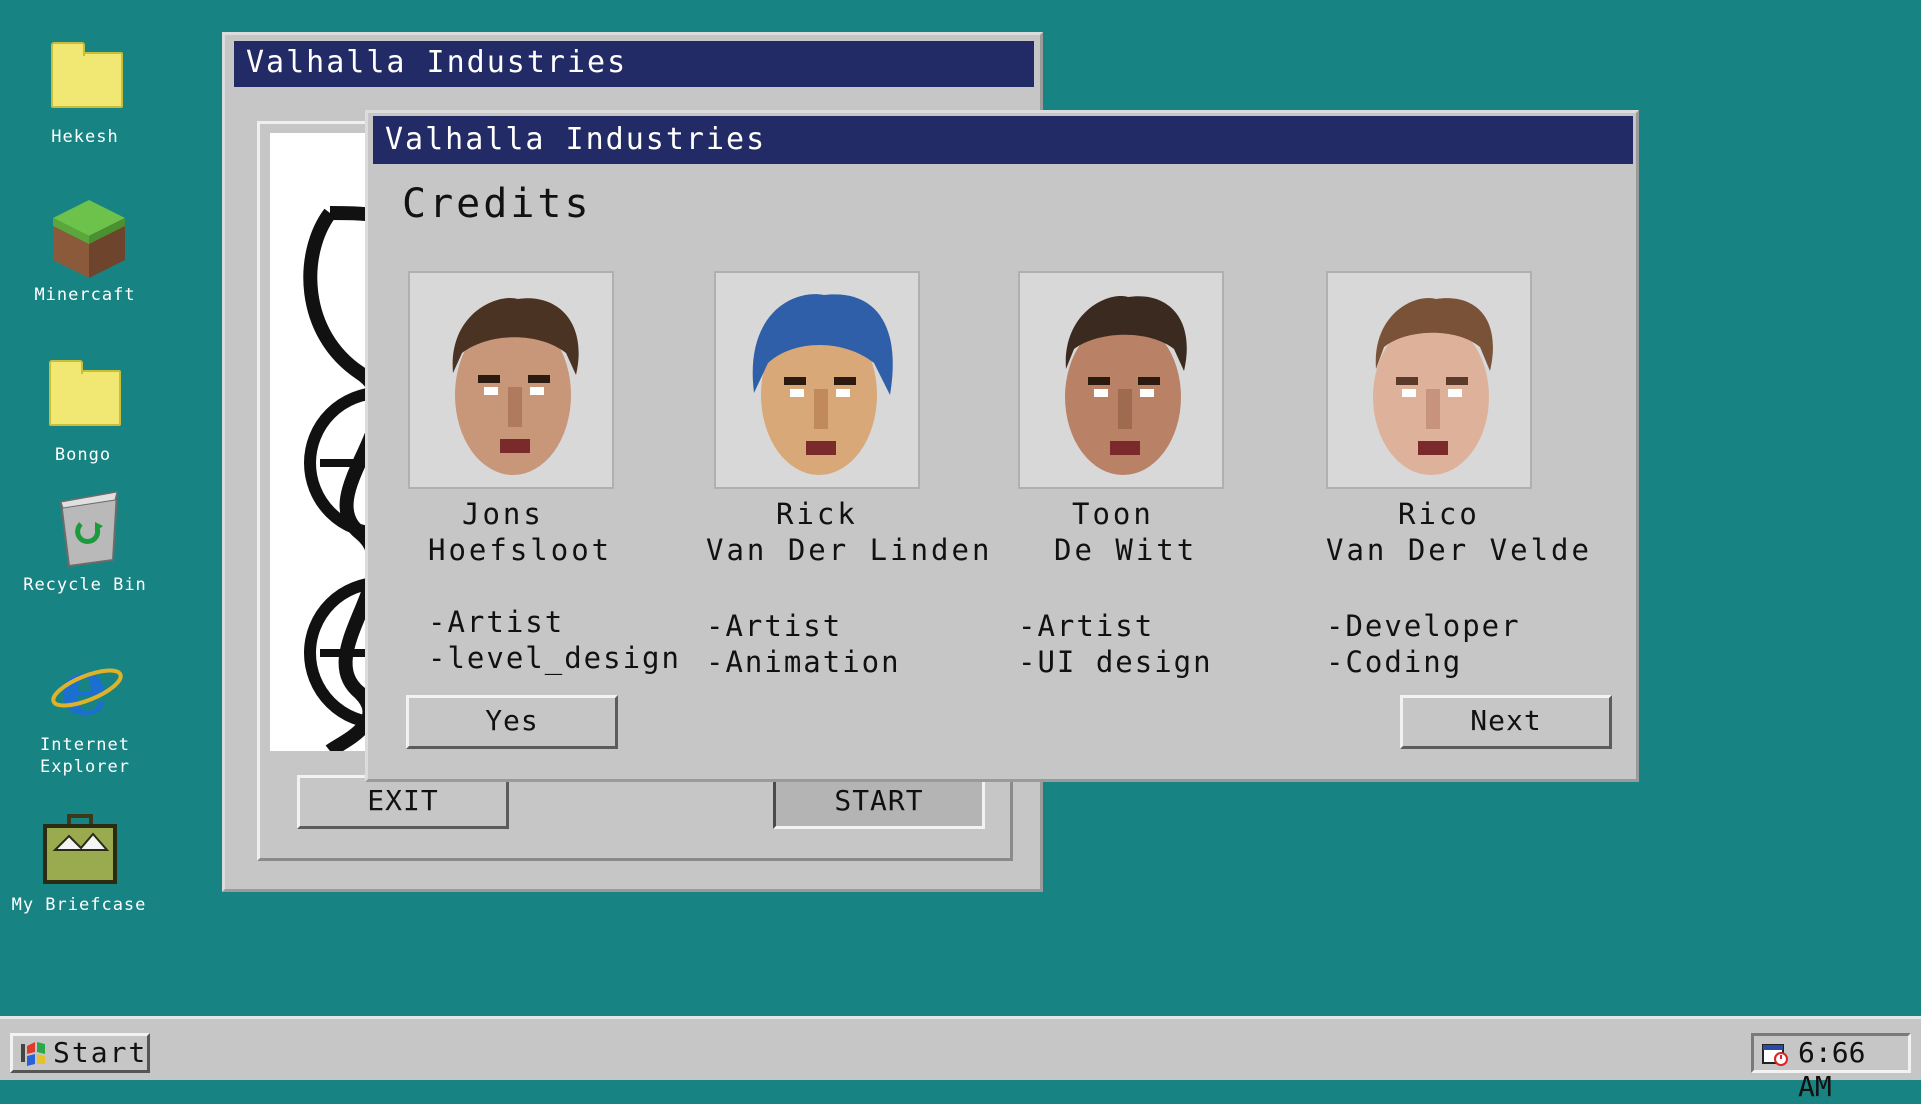 This screenshot has width=1921, height=1104. I want to click on member-role: -Animation, so click(803, 662).